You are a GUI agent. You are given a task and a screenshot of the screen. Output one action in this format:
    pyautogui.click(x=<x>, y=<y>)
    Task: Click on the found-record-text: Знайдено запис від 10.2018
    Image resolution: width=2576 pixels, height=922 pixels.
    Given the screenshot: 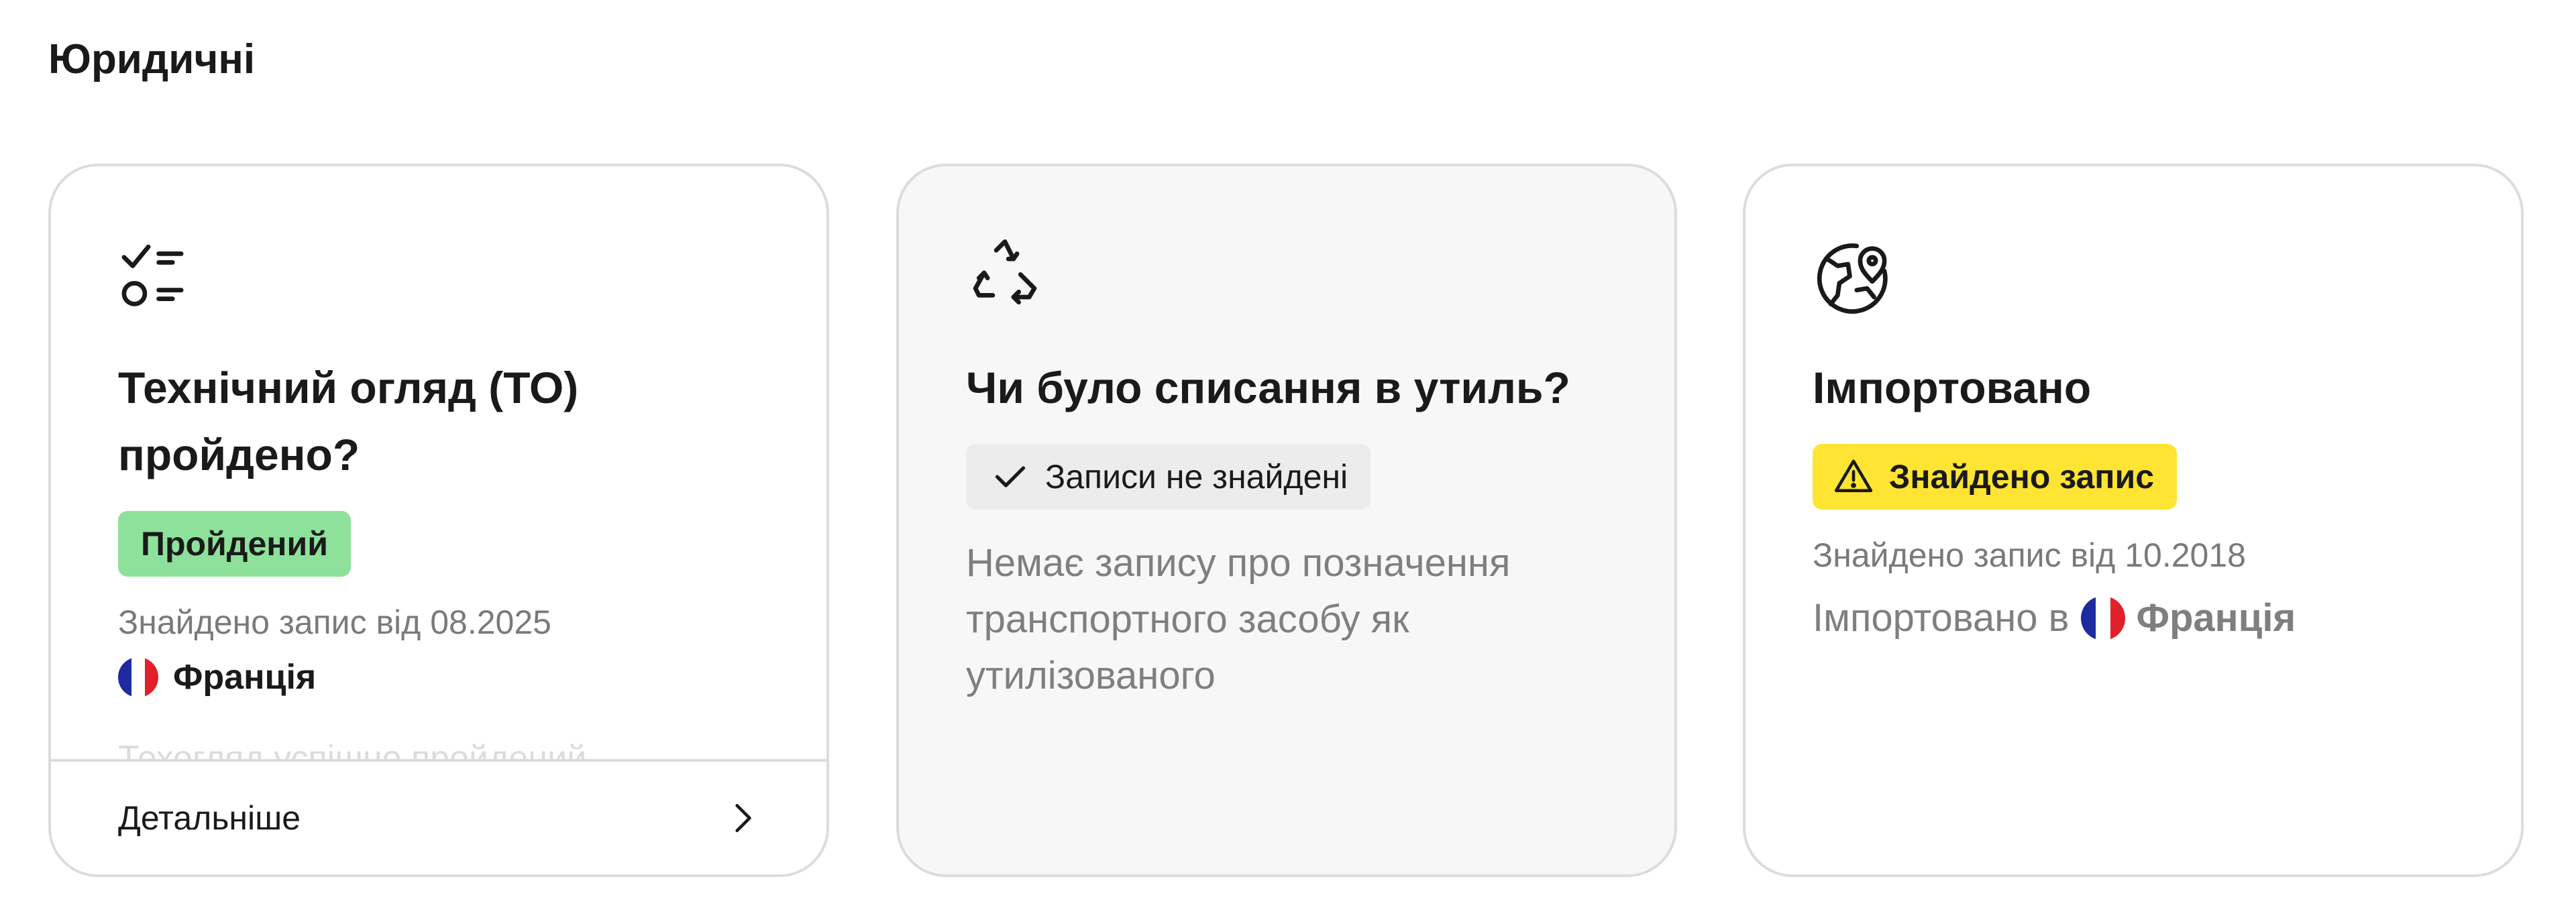 What is the action you would take?
    pyautogui.click(x=2029, y=555)
    